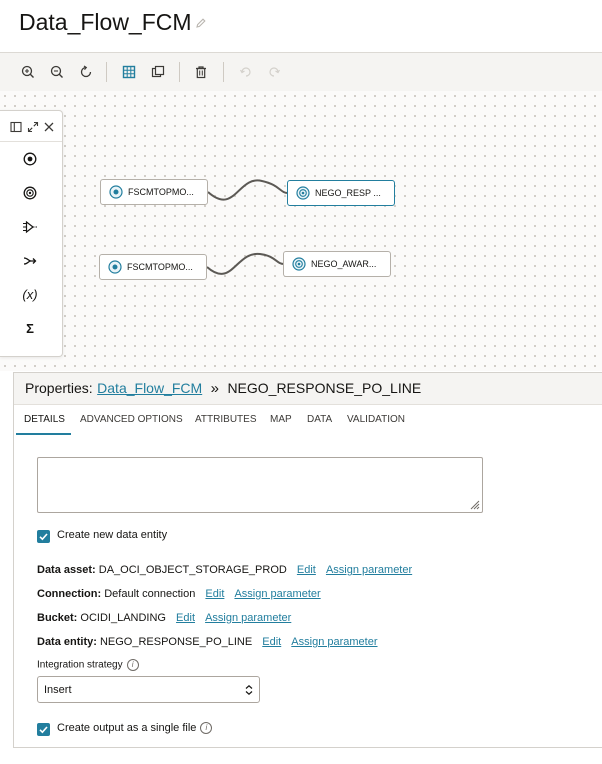 This screenshot has height=764, width=602. I want to click on breadcrumb-current: NEGO_RESPONSE_PO_LINE, so click(324, 388).